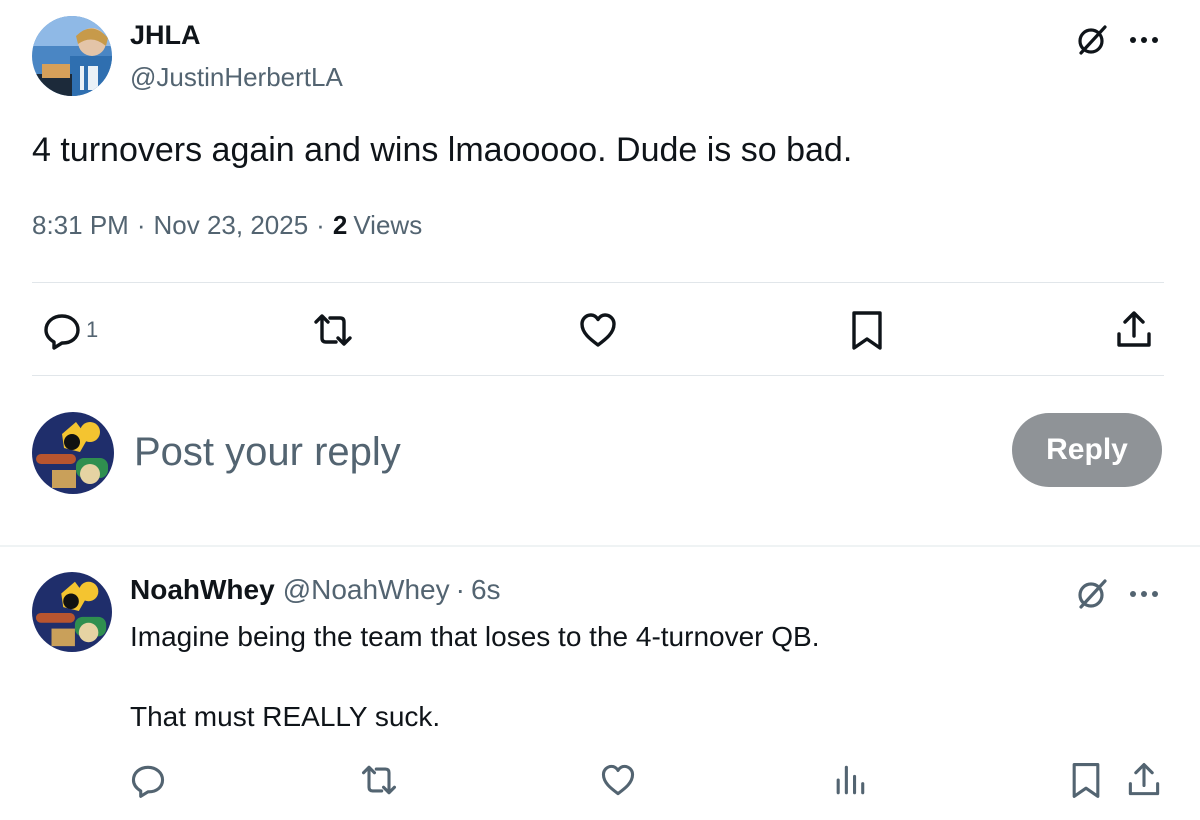 The image size is (1200, 820). I want to click on author-name: JHLA, so click(165, 35).